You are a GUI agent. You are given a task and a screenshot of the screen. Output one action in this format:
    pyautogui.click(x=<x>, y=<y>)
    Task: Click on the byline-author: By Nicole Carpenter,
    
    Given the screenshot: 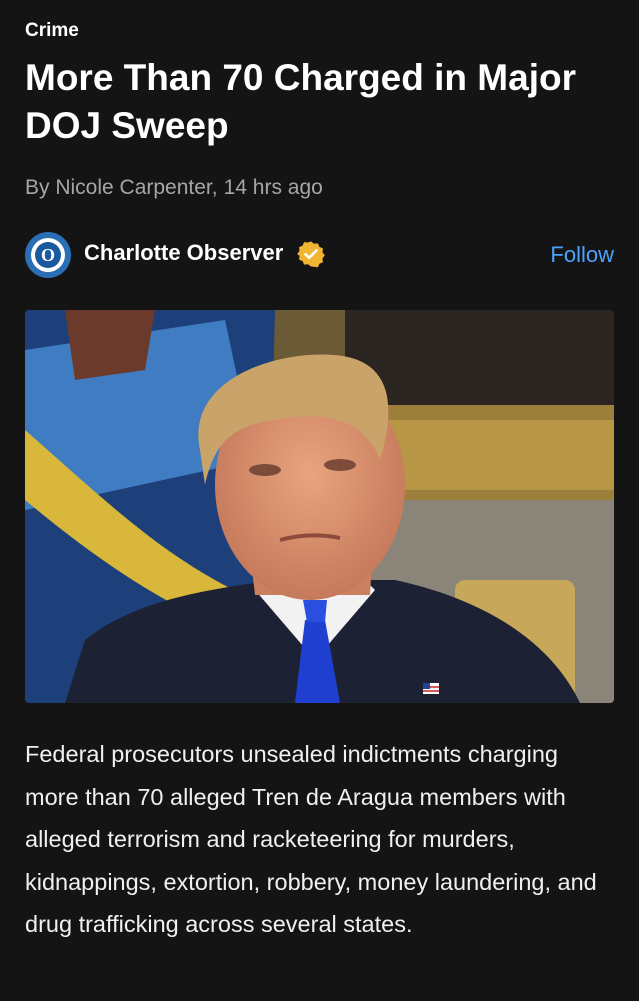 What is the action you would take?
    pyautogui.click(x=121, y=187)
    